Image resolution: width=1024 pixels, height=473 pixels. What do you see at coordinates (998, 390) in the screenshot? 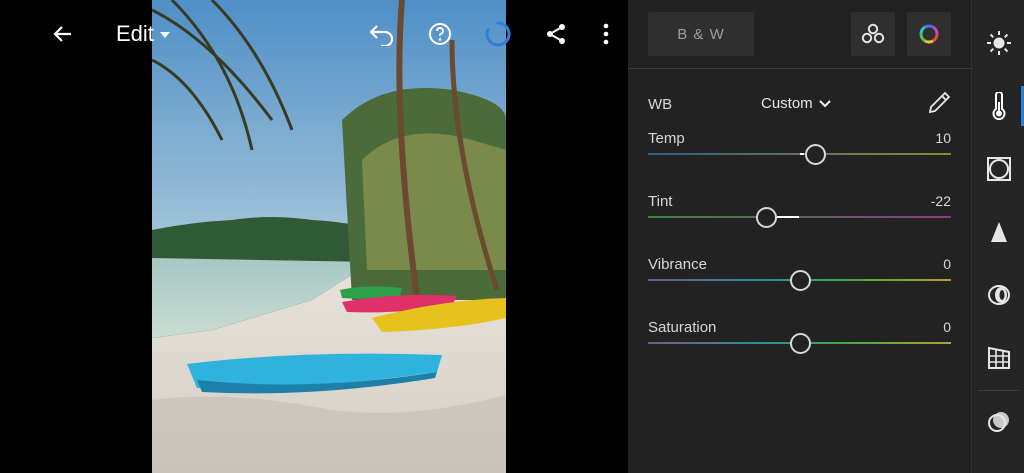
I see `rail-divider` at bounding box center [998, 390].